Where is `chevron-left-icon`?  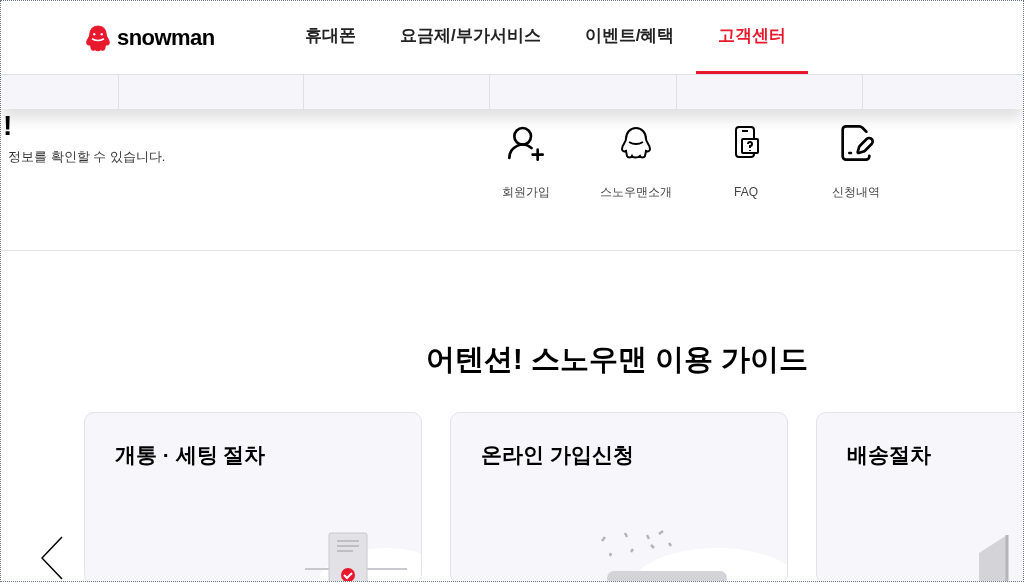
chevron-left-icon is located at coordinates (52, 557).